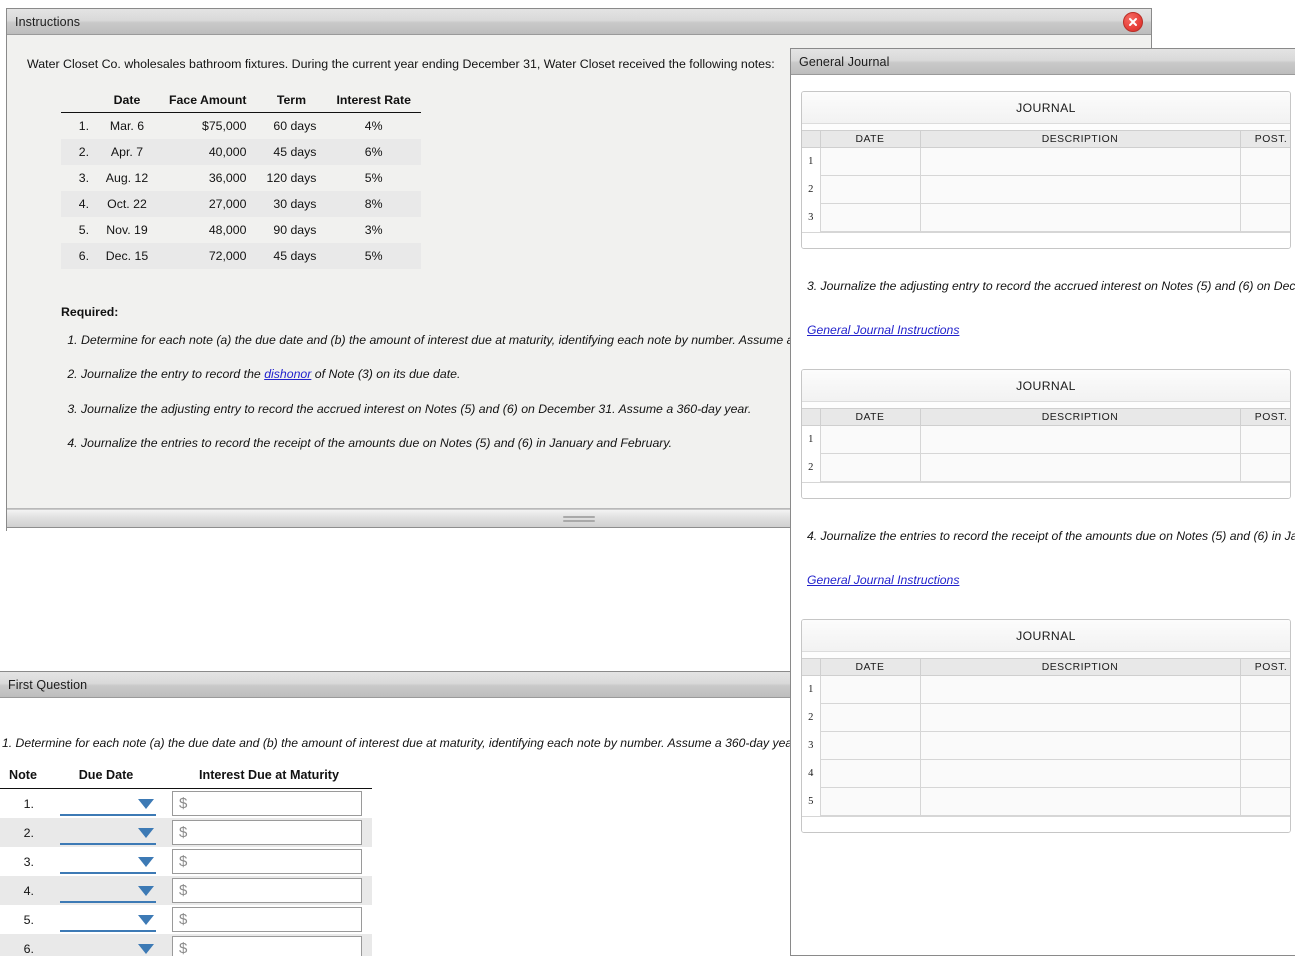 The width and height of the screenshot is (1295, 956). Describe the element at coordinates (83, 126) in the screenshot. I see `note-num: 1.` at that location.